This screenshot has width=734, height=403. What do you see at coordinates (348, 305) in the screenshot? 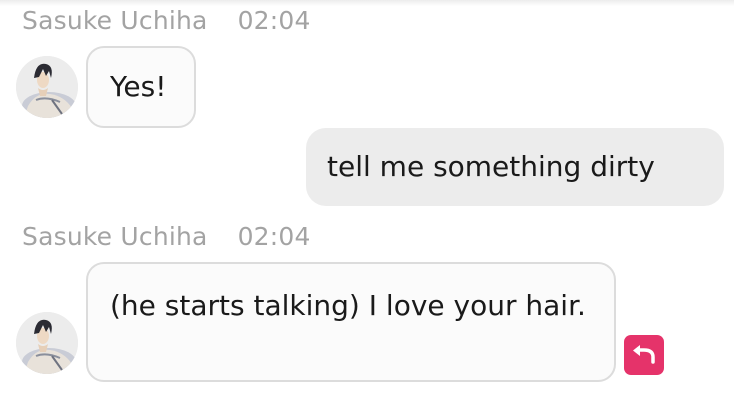
I see `message-text: (he starts talking) I love your hair.` at bounding box center [348, 305].